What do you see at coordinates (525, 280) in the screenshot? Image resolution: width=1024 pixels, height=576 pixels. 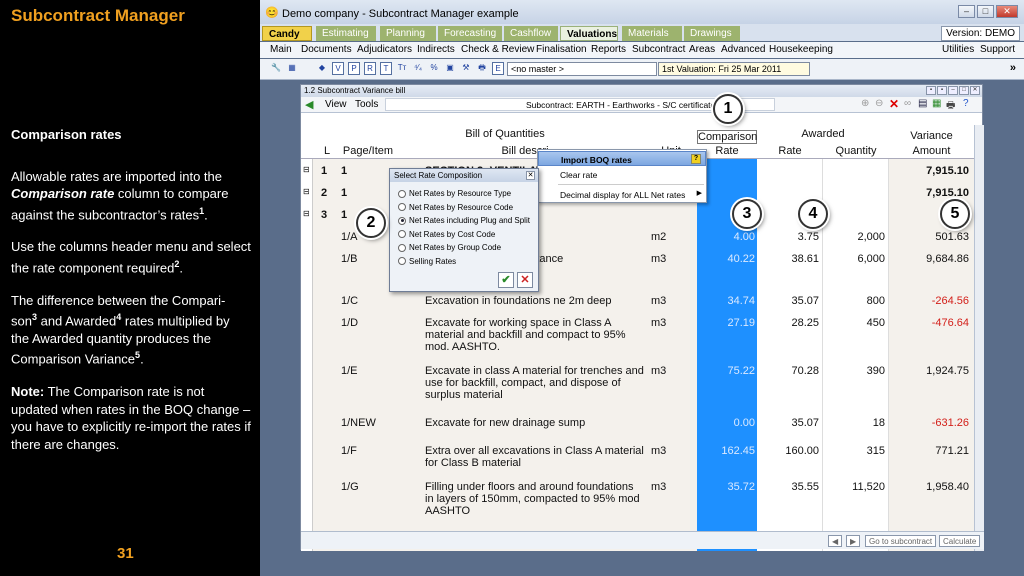 I see `cancel-button: ✕` at bounding box center [525, 280].